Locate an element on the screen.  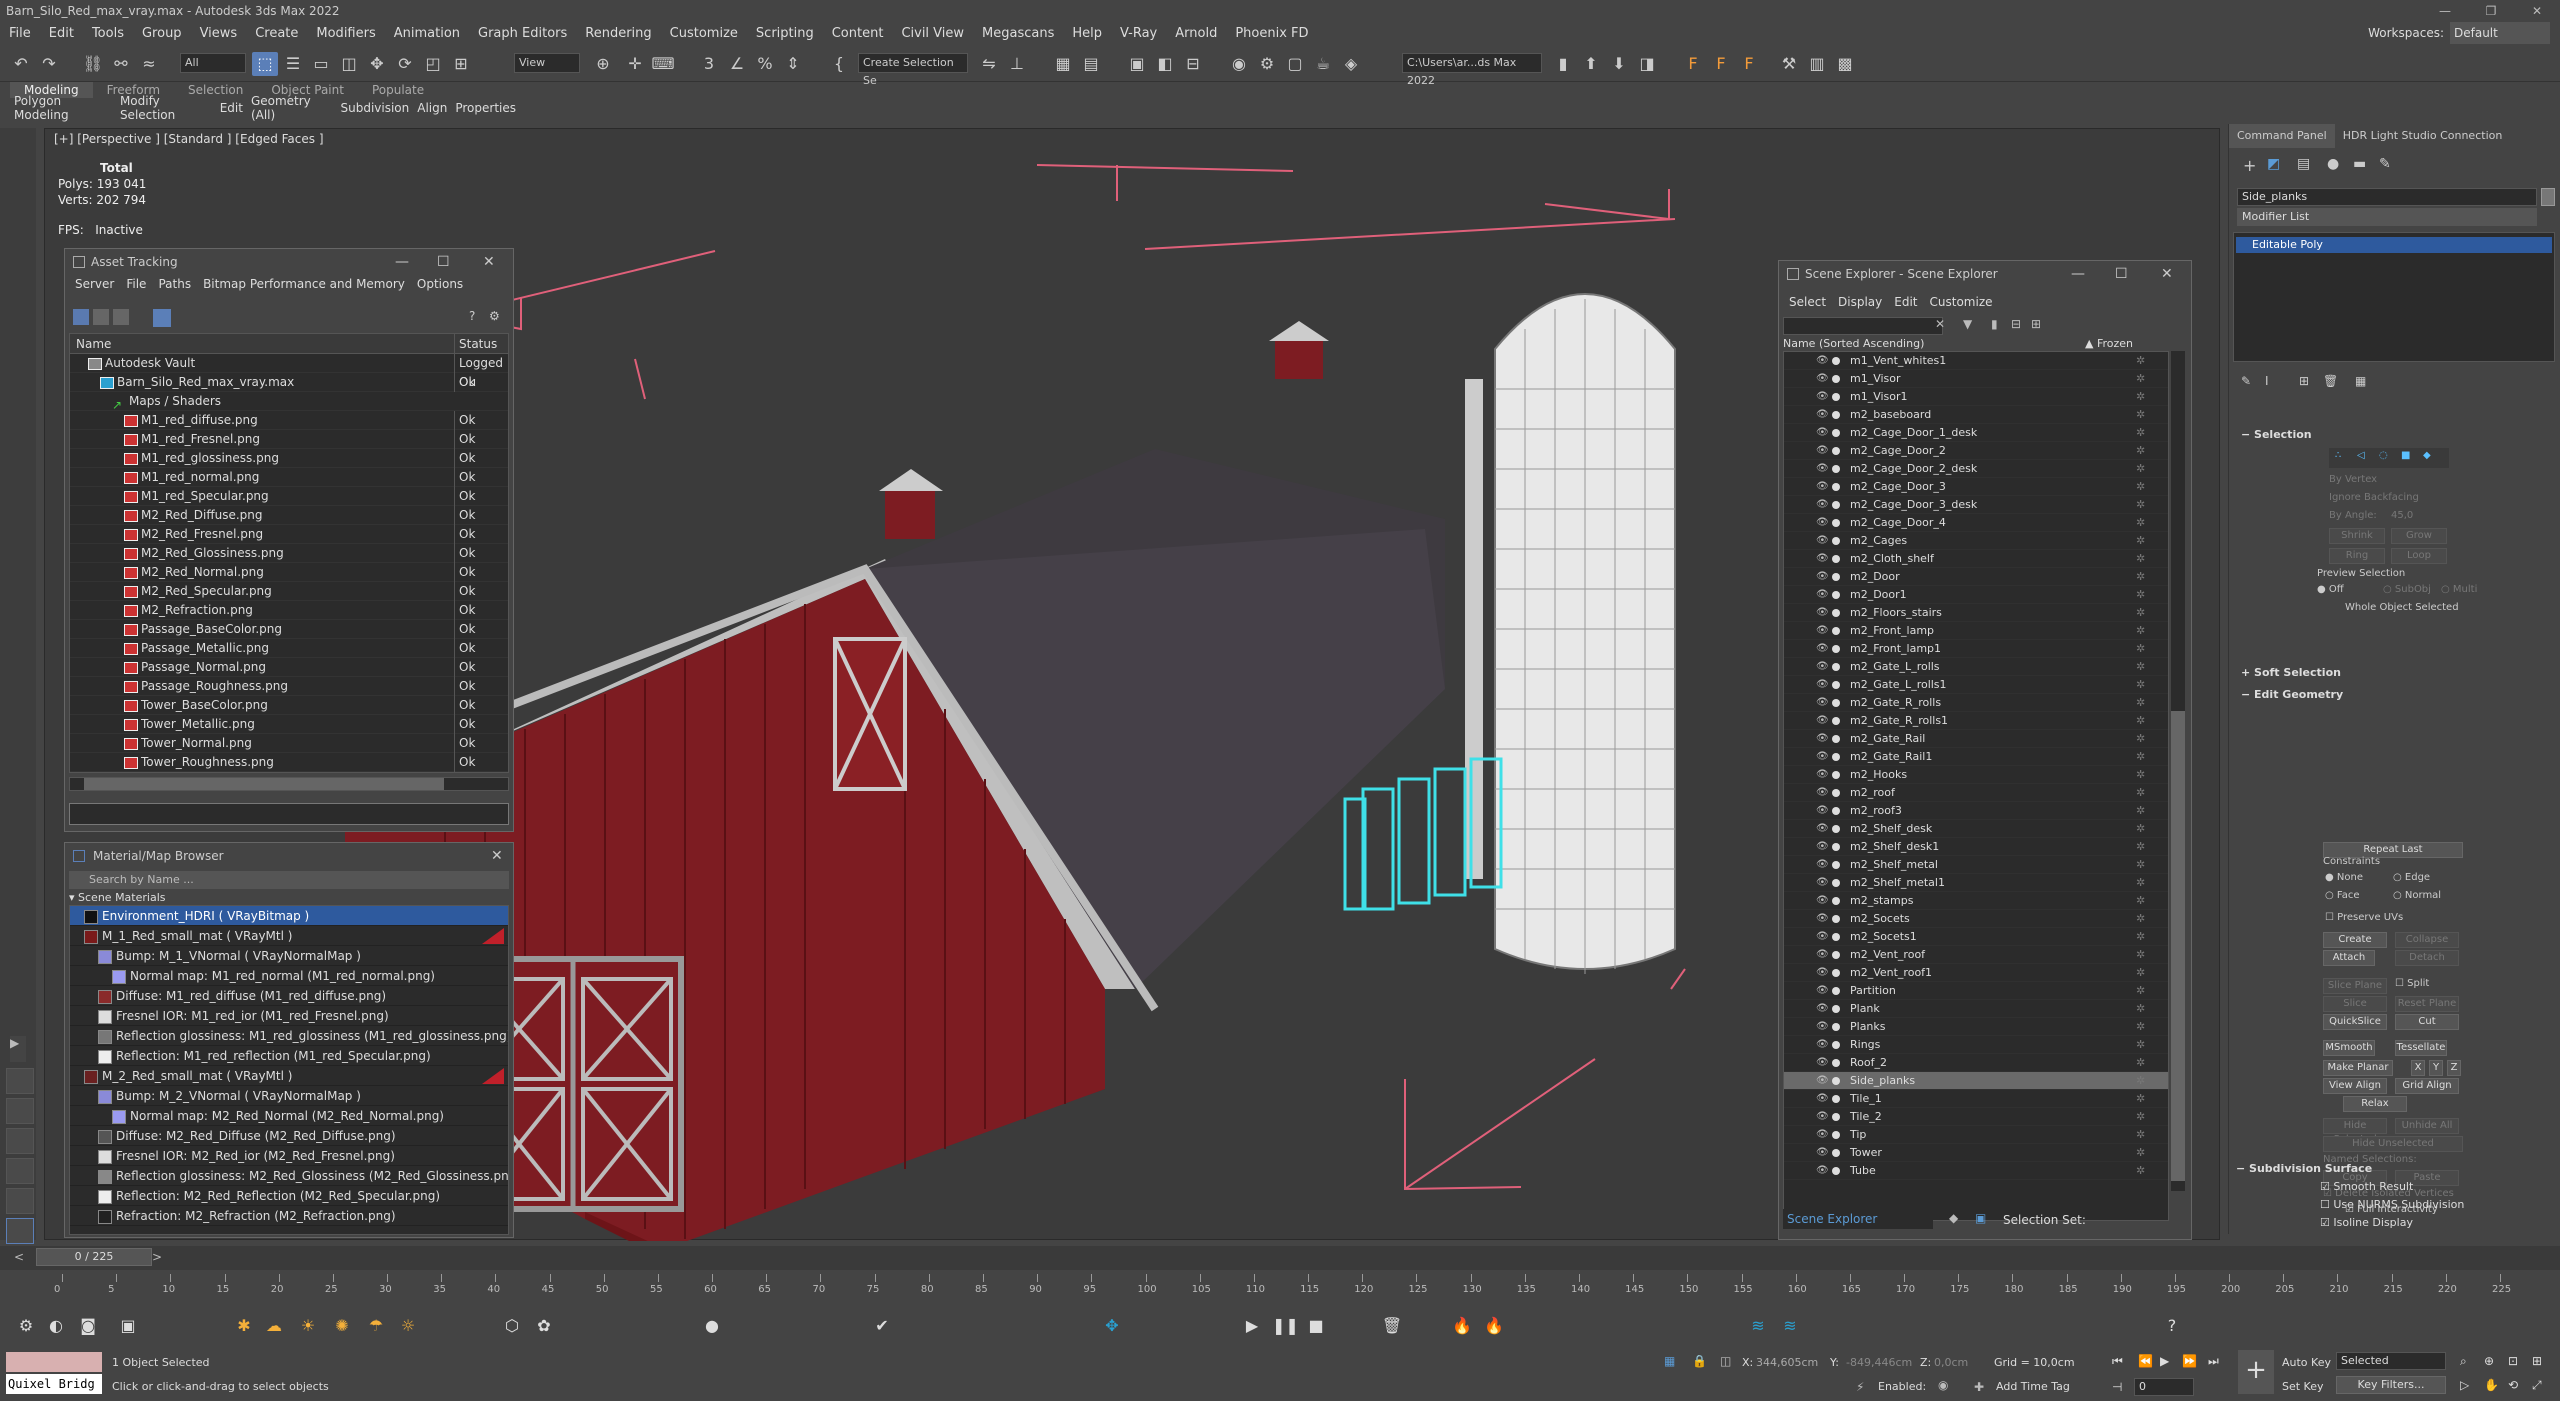
layer-icon: ⊞ is located at coordinates (2036, 324).